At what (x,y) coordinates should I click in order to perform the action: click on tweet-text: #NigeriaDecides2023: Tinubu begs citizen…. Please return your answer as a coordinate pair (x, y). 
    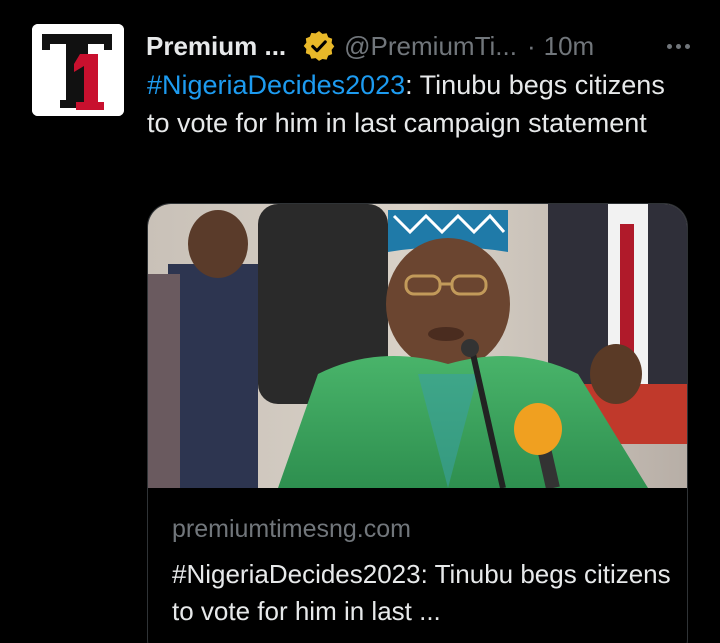
    Looking at the image, I should click on (417, 104).